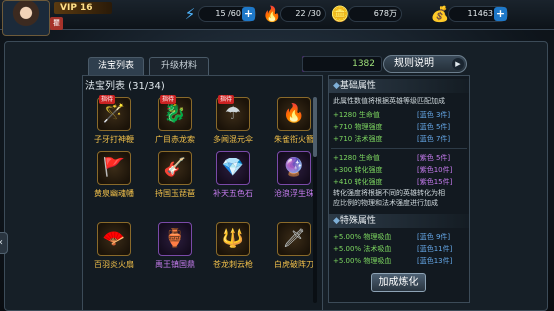  I want to click on treasure-icon: 🪭, so click(114, 239).